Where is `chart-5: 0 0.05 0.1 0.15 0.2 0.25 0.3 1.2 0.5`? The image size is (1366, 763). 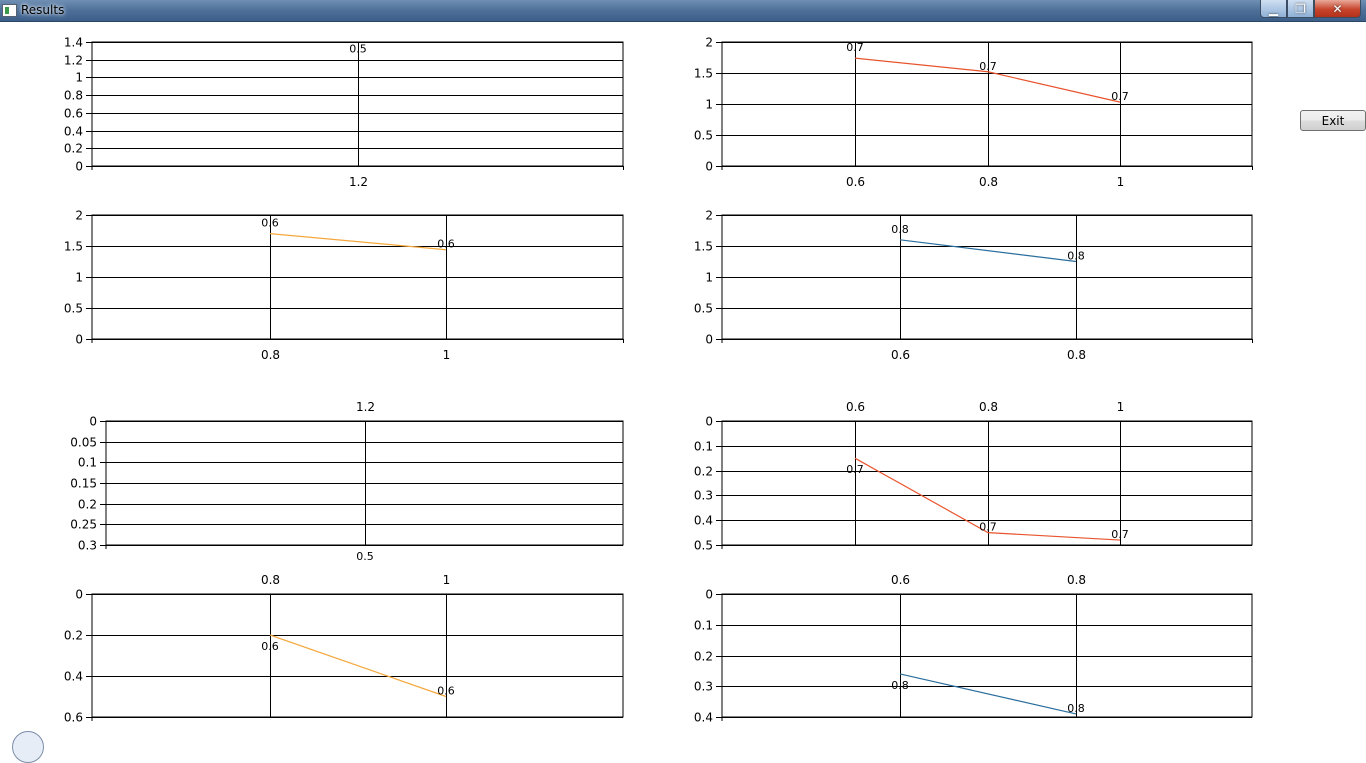
chart-5: 0 0.05 0.1 0.15 0.2 0.25 0.3 1.2 0.5 is located at coordinates (347, 481).